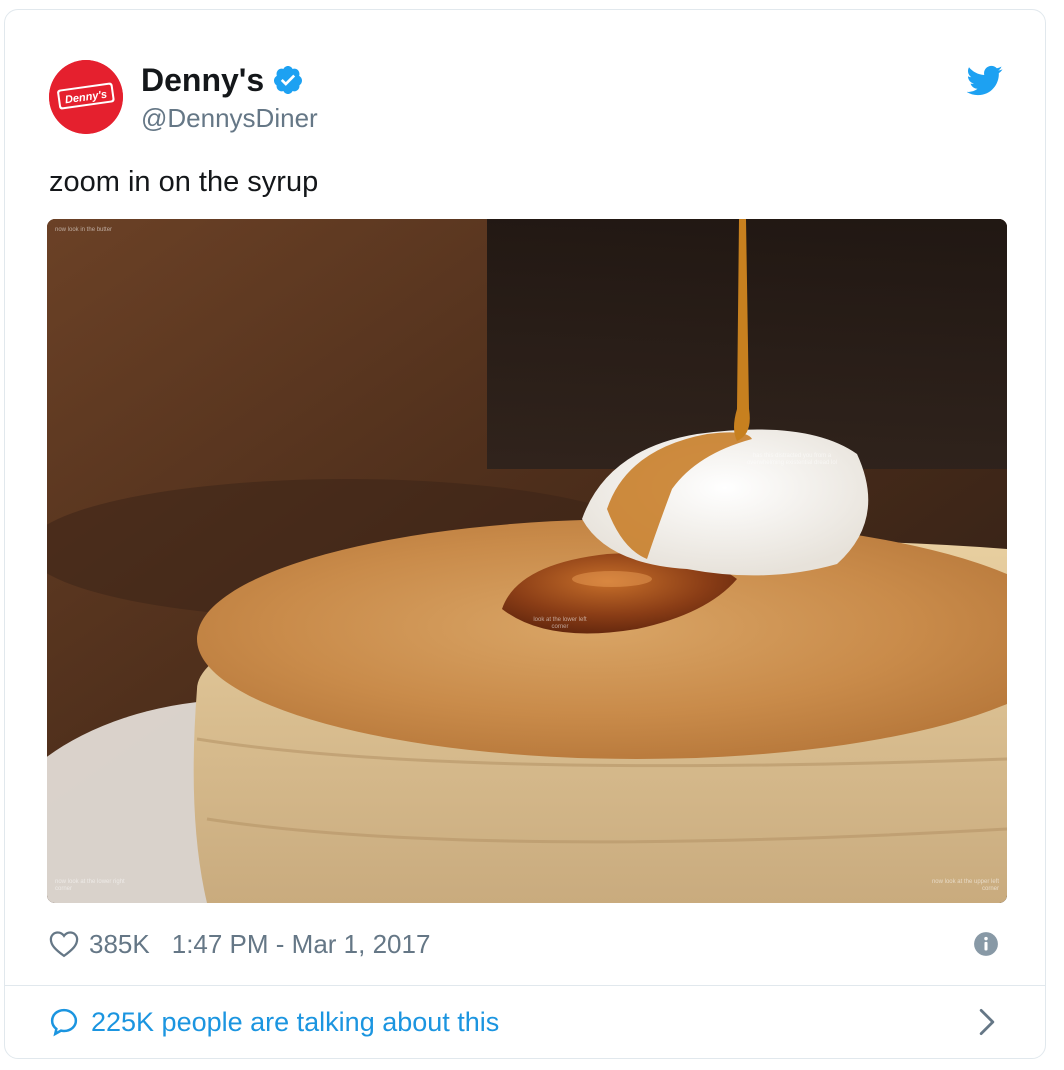 This screenshot has height=1070, width=1064. Describe the element at coordinates (525, 985) in the screenshot. I see `divider` at that location.